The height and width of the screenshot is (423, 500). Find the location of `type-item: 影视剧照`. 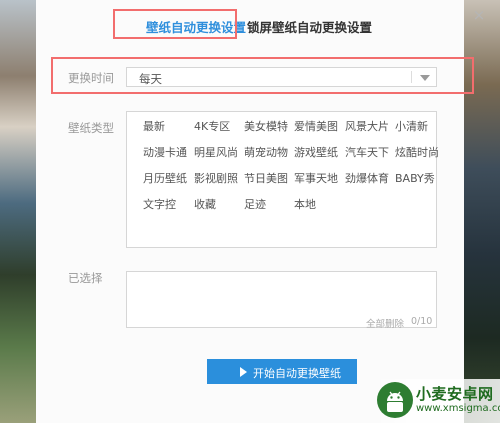

type-item: 影视剧照 is located at coordinates (216, 179).